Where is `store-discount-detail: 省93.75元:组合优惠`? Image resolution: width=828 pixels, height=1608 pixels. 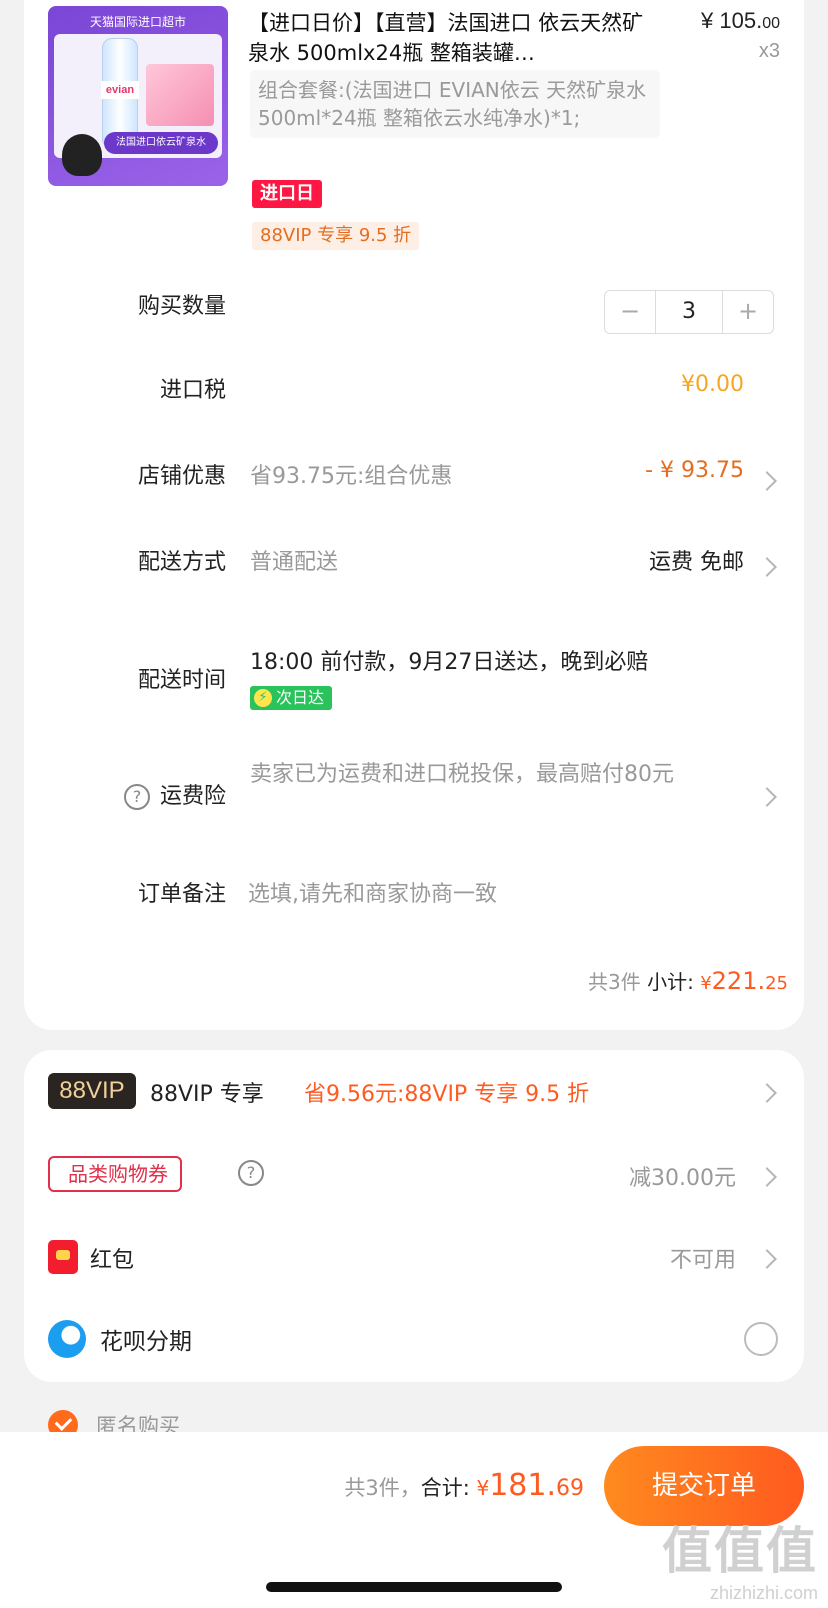 store-discount-detail: 省93.75元:组合优惠 is located at coordinates (351, 476).